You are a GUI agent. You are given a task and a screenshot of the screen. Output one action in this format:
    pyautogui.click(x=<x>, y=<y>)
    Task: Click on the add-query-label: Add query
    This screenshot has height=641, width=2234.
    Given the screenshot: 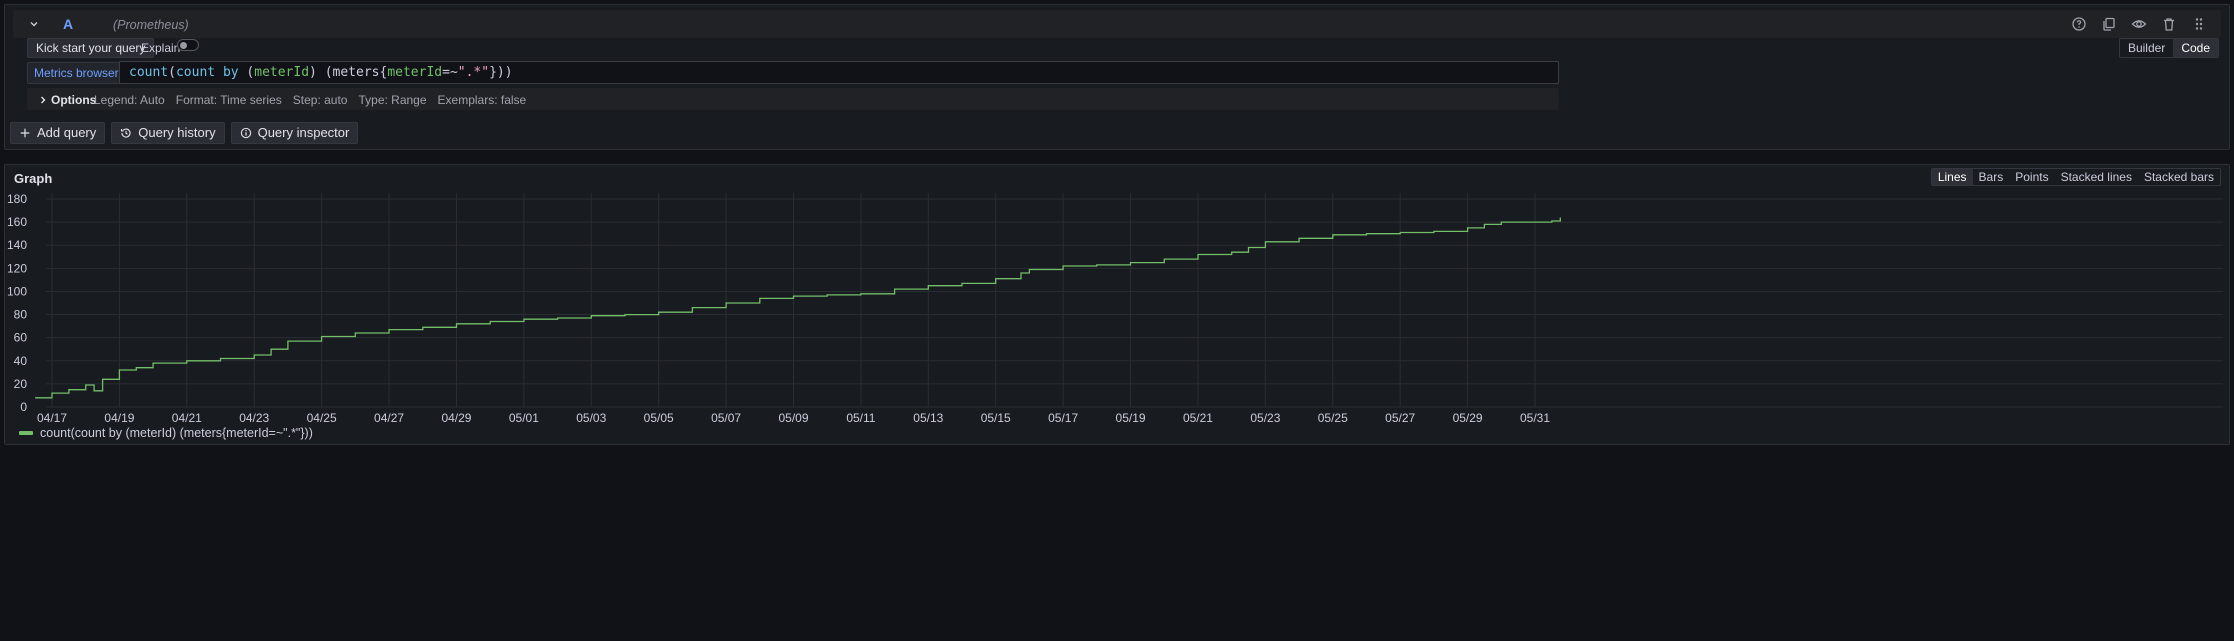 What is the action you would take?
    pyautogui.click(x=67, y=132)
    